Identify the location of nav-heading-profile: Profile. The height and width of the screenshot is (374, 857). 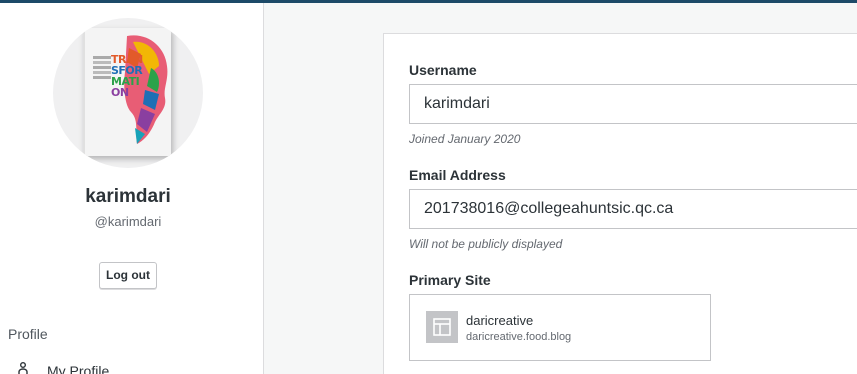
(28, 334).